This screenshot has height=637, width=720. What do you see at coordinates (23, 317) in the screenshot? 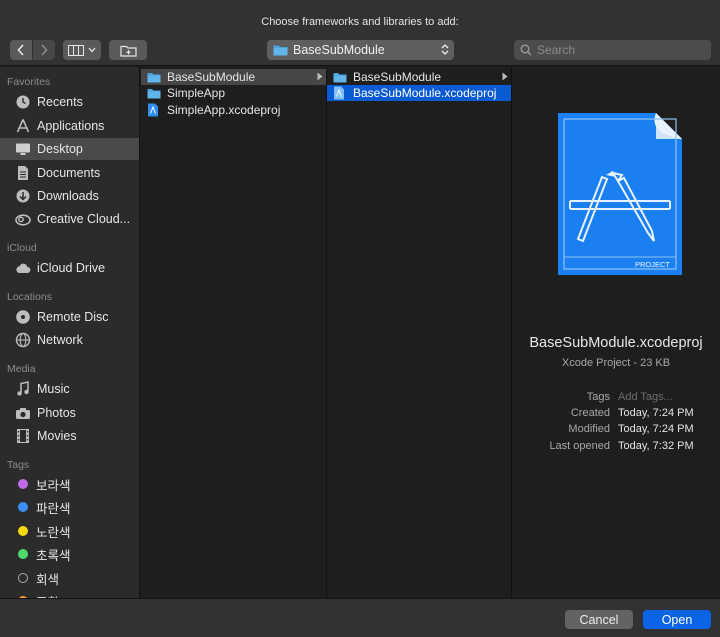
I see `disc-icon` at bounding box center [23, 317].